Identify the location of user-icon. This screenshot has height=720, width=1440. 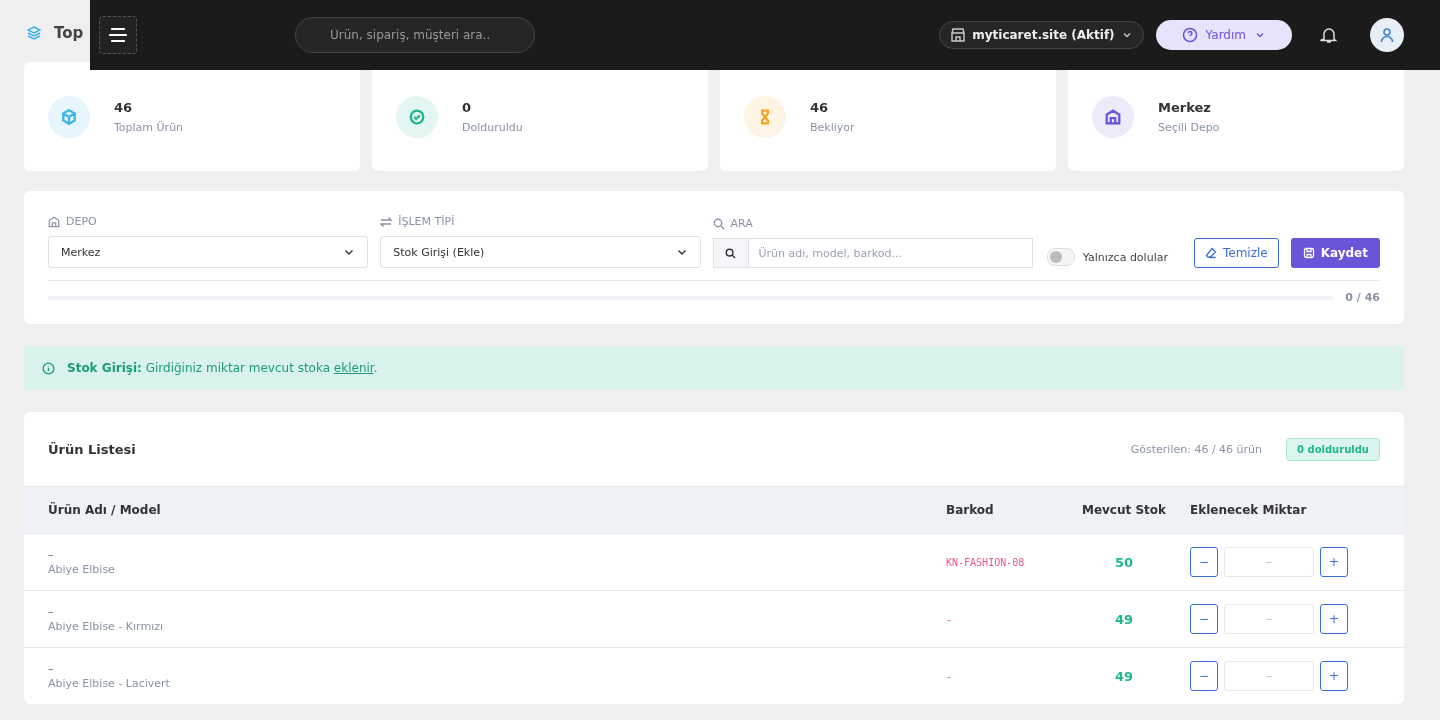
(1387, 35).